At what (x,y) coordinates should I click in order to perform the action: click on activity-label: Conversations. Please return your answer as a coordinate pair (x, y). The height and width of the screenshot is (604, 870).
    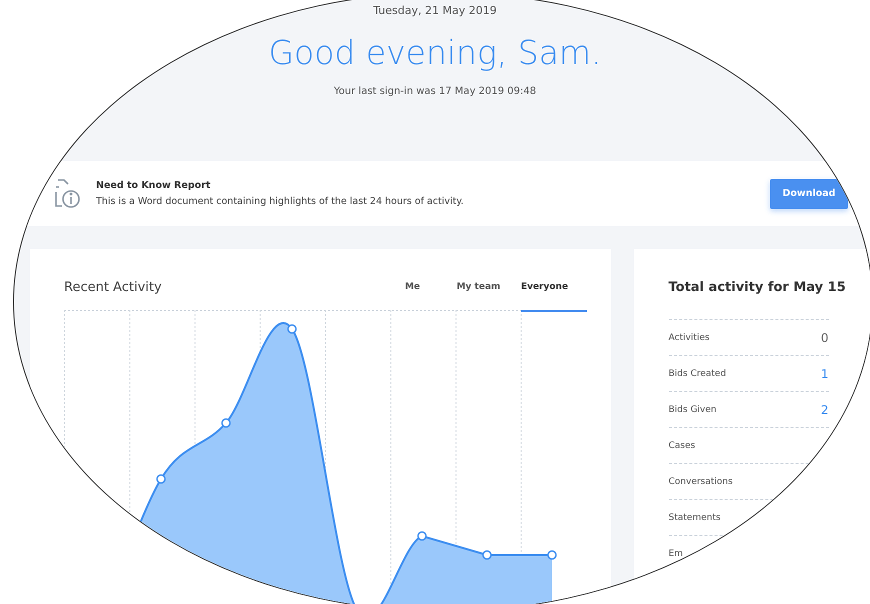
    Looking at the image, I should click on (700, 481).